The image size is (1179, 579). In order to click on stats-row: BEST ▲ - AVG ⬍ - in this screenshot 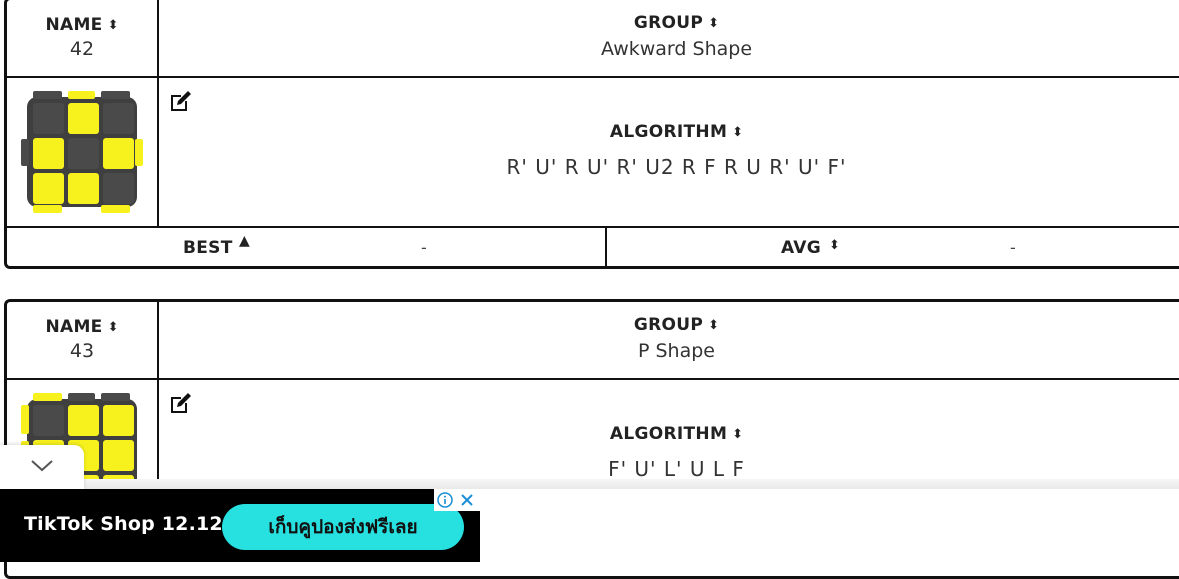, I will do `click(593, 247)`.